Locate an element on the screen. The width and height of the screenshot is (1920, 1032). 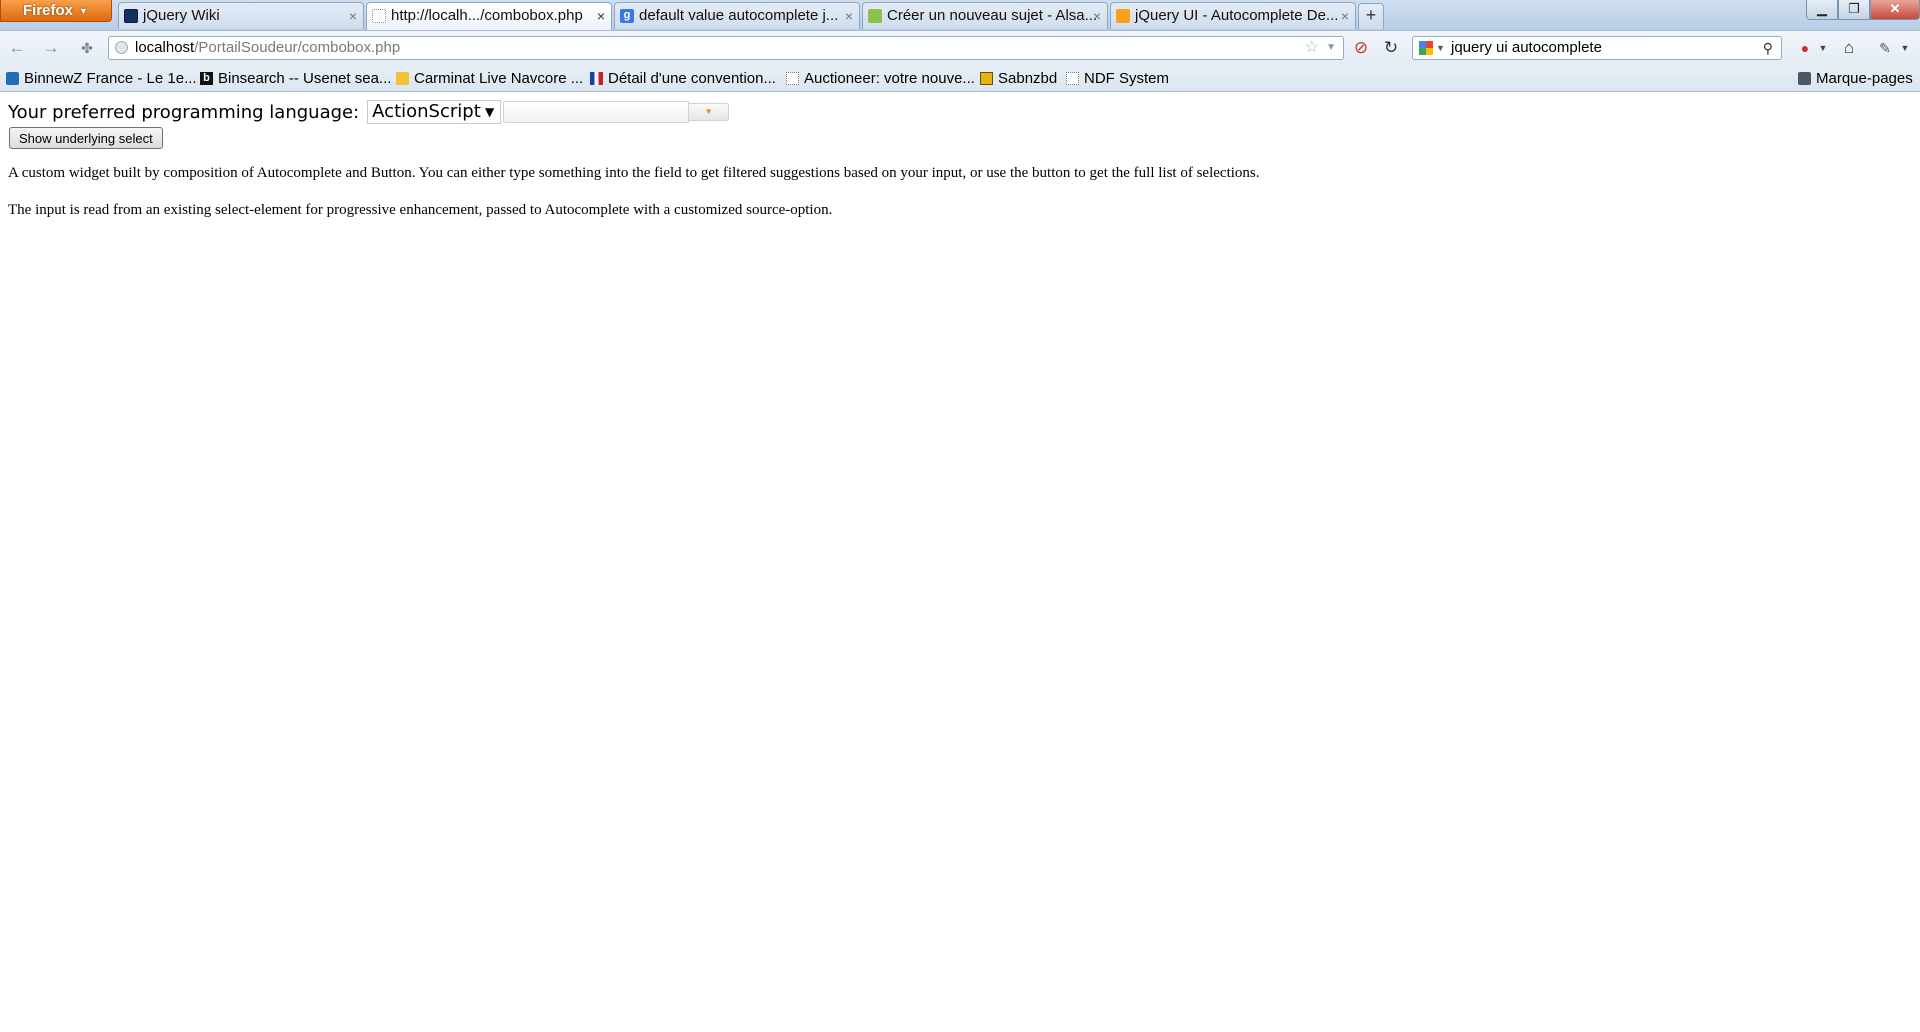
folder-icon is located at coordinates (402, 78).